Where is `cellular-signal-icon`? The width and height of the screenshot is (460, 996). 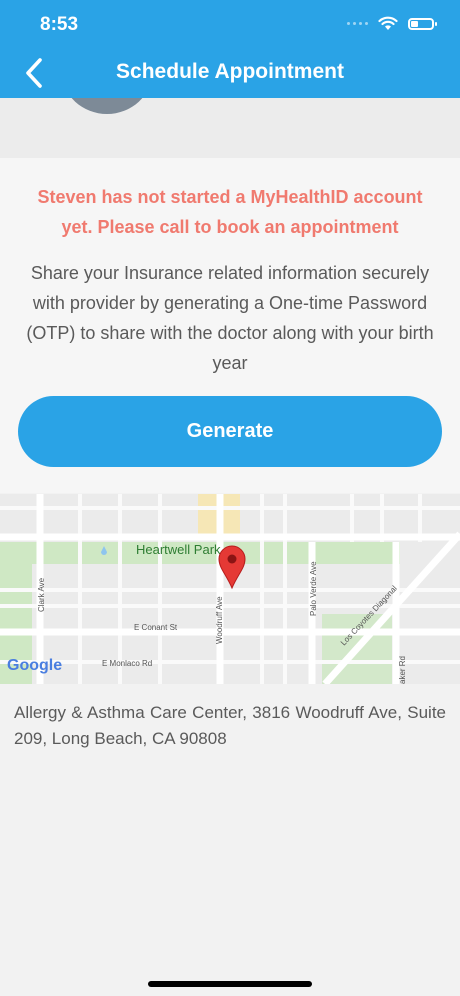
cellular-signal-icon is located at coordinates (357, 23).